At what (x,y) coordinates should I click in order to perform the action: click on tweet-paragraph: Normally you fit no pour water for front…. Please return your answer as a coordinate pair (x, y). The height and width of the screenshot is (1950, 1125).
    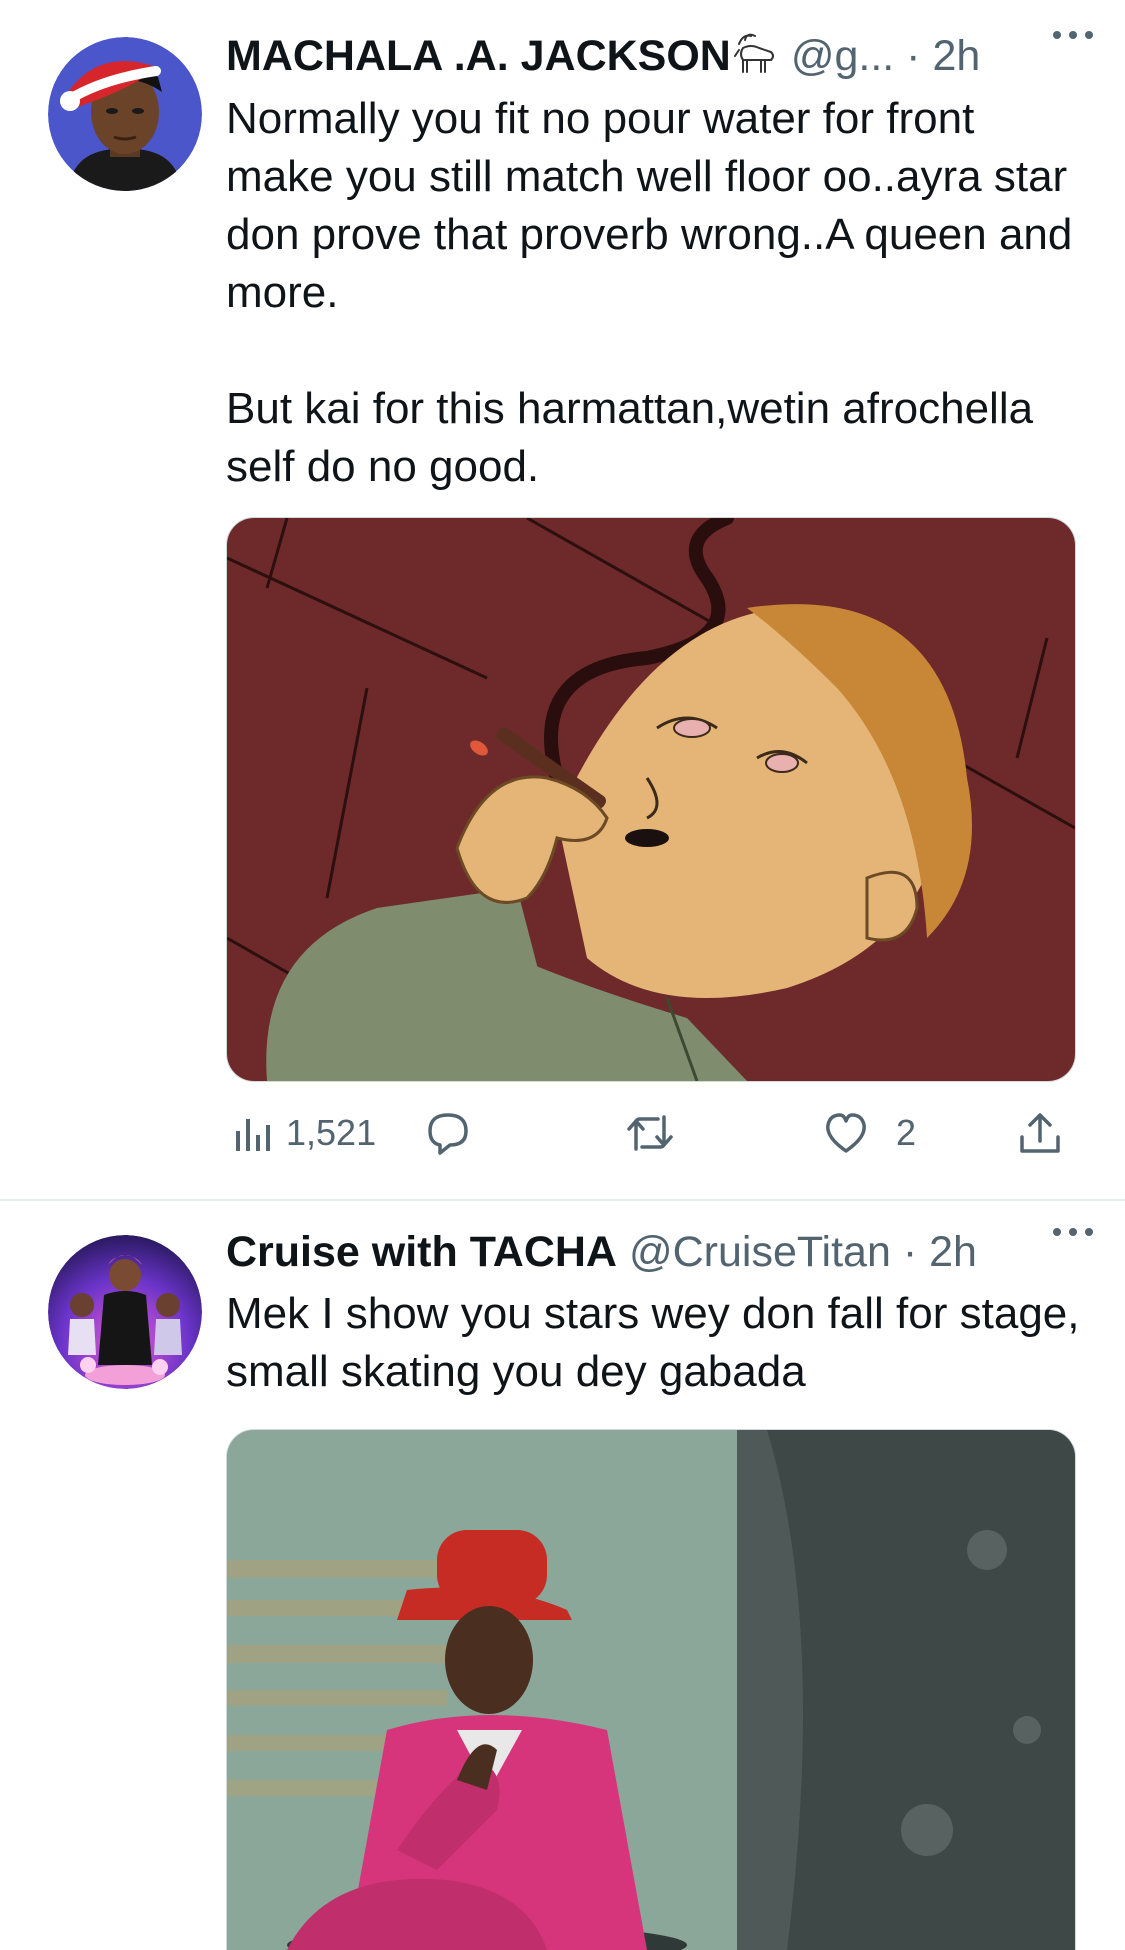
    Looking at the image, I should click on (649, 205).